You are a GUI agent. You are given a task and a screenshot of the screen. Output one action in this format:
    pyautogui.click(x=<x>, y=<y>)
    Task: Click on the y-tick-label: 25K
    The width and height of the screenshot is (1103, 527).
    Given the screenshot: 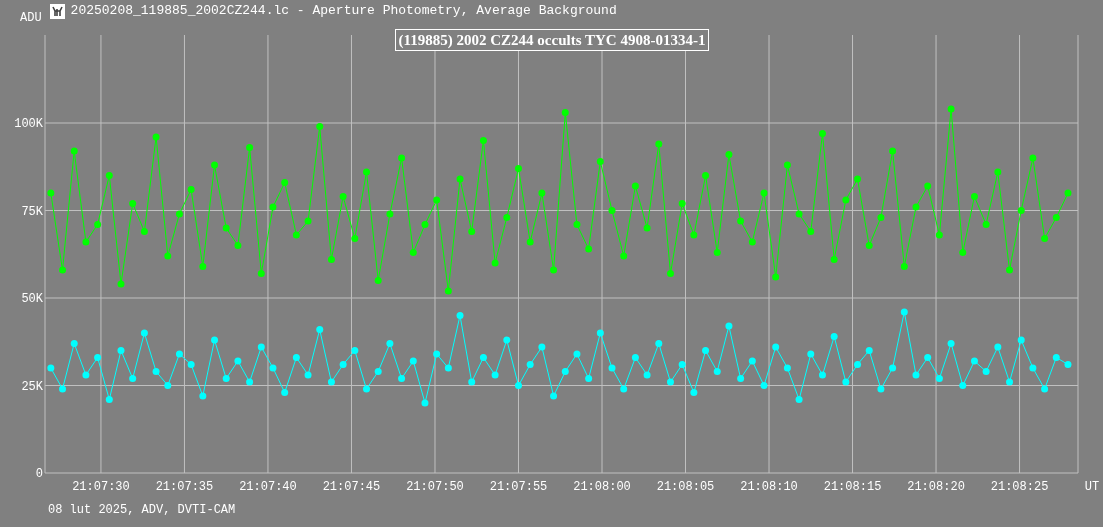 What is the action you would take?
    pyautogui.click(x=32, y=386)
    